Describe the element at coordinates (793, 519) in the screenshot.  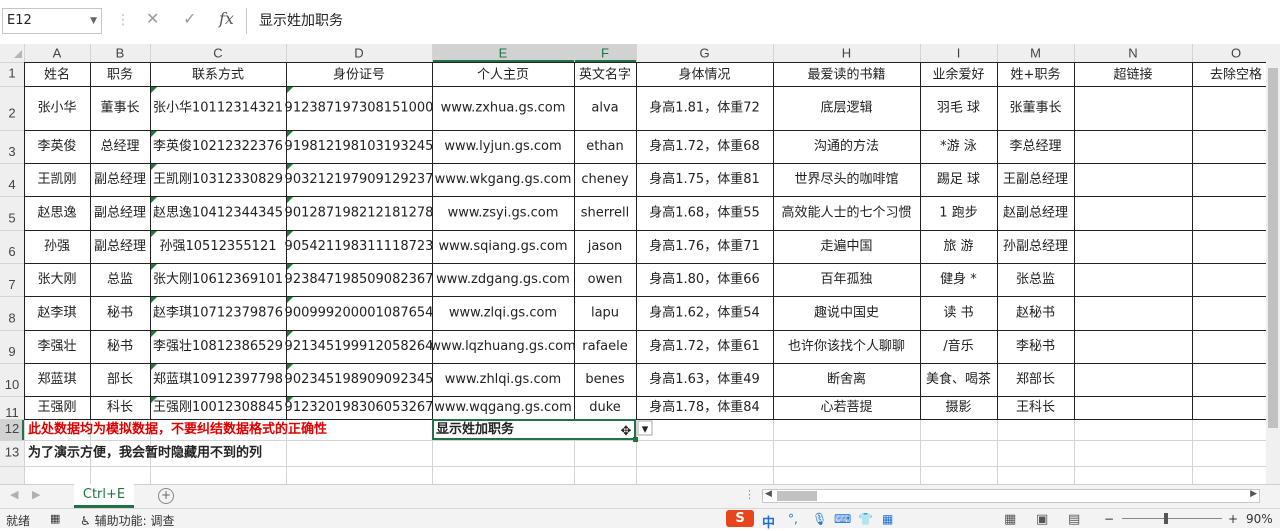
I see `punctuation-icon: °,` at that location.